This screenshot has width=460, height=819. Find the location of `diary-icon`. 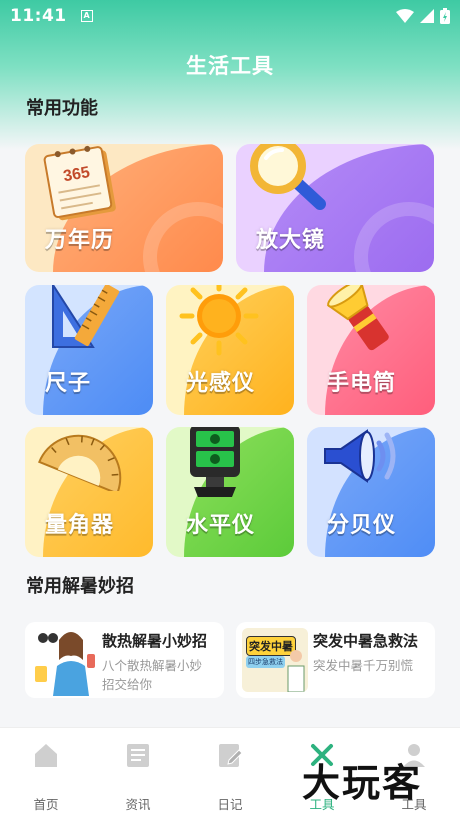

diary-icon is located at coordinates (231, 755).